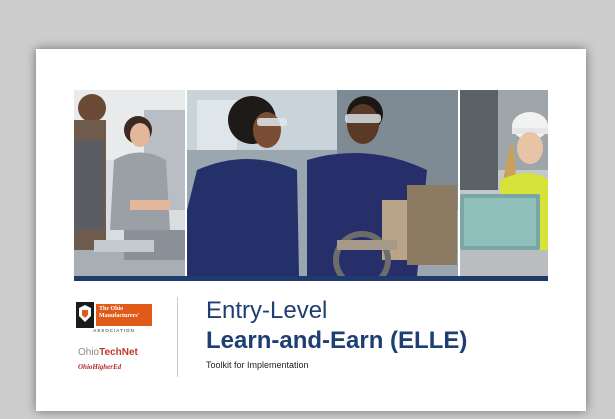 The height and width of the screenshot is (419, 615). What do you see at coordinates (267, 310) in the screenshot?
I see `cover-title-line1: Entry-Level` at bounding box center [267, 310].